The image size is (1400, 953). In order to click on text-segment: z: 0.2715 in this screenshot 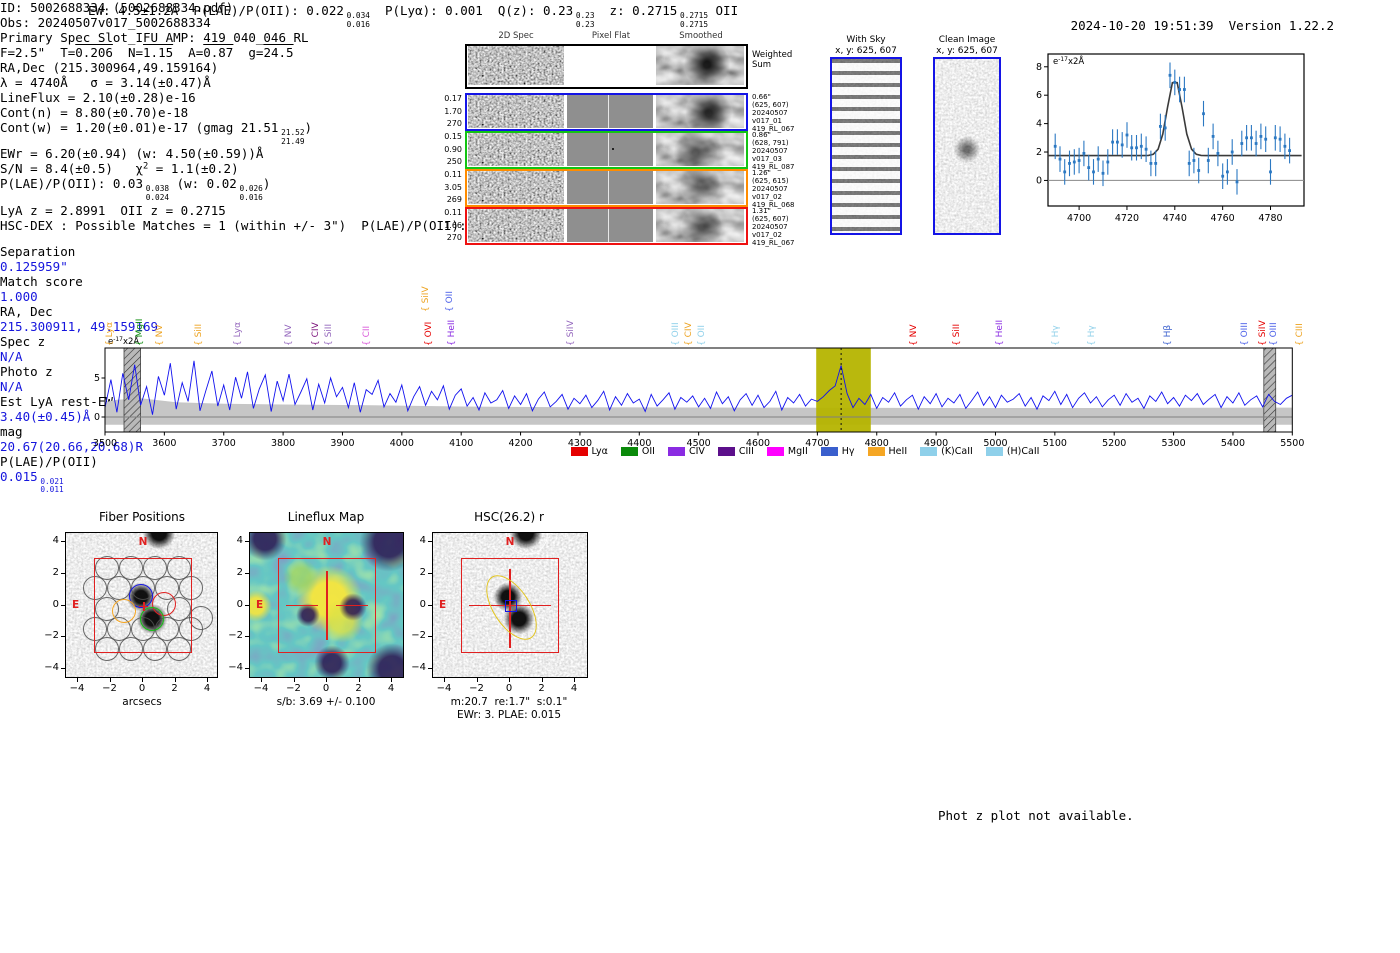, I will do `click(636, 10)`.